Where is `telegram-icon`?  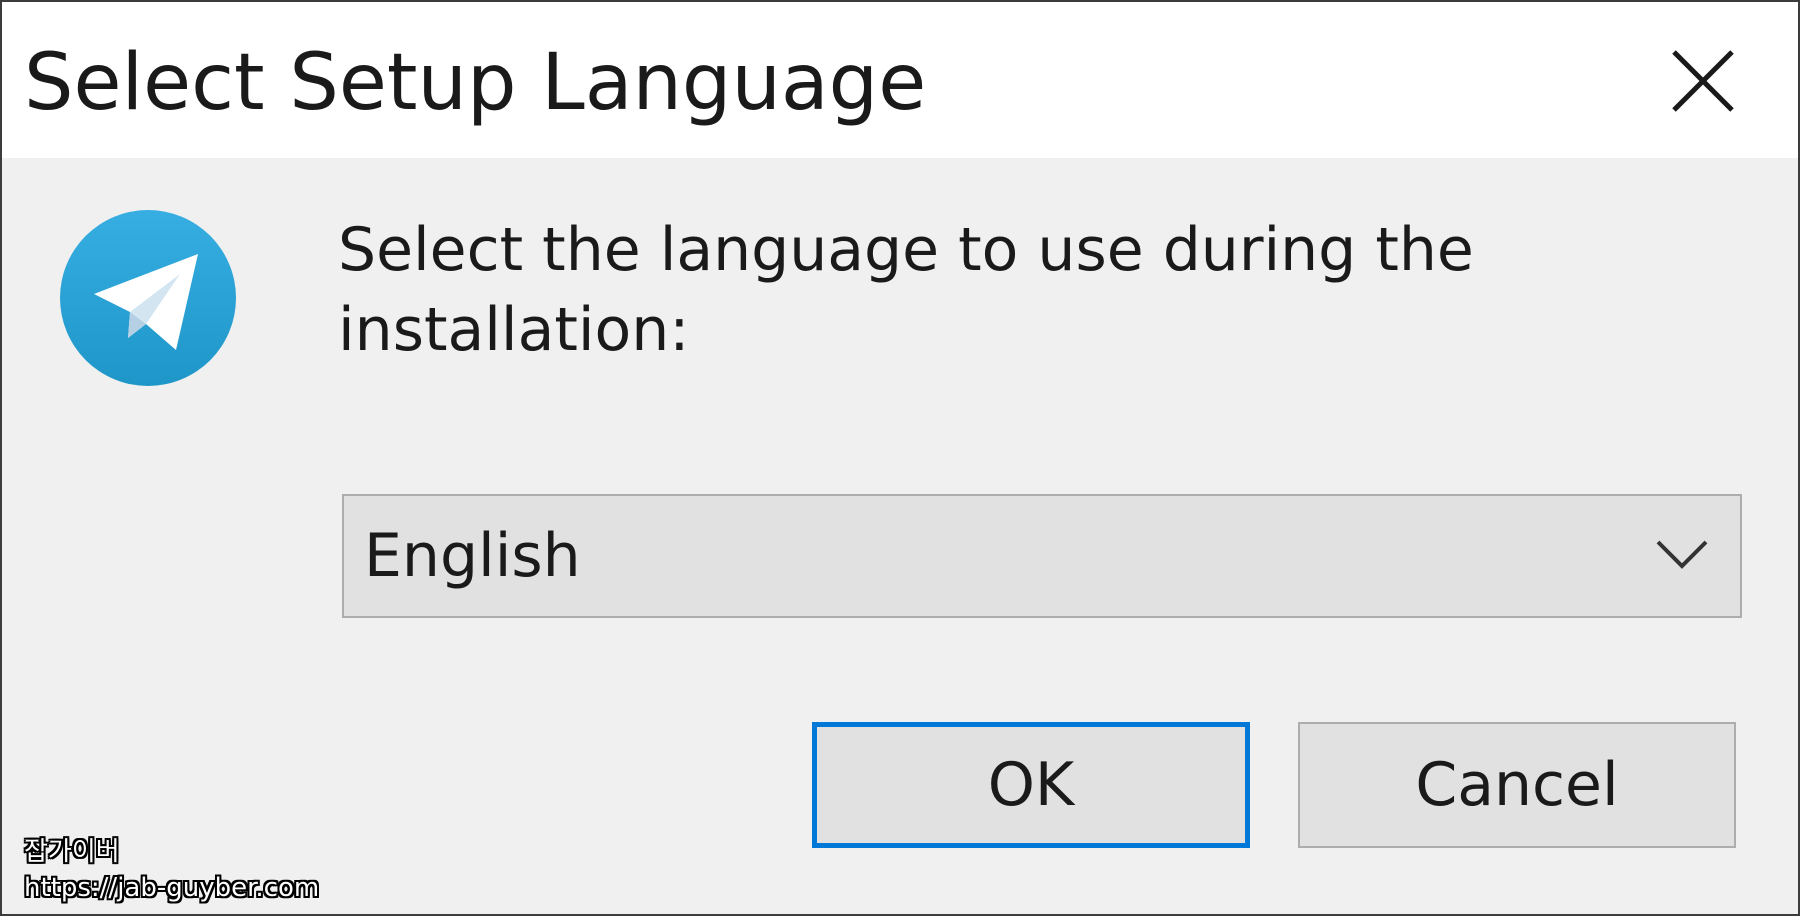 telegram-icon is located at coordinates (148, 298).